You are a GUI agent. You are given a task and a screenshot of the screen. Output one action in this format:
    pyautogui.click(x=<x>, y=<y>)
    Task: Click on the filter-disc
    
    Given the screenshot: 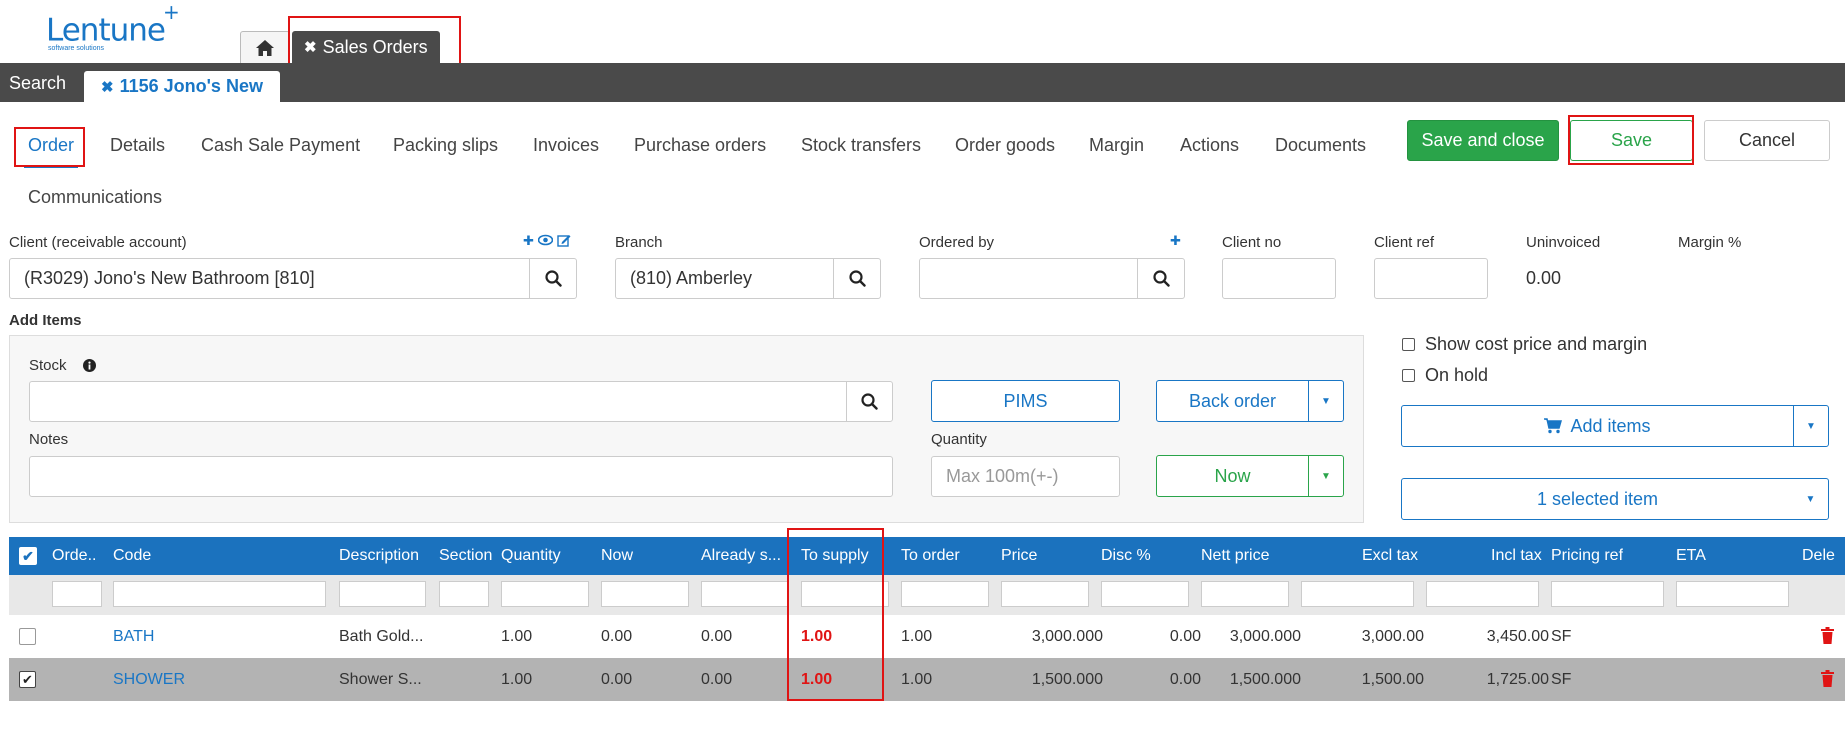 What is the action you would take?
    pyautogui.click(x=1145, y=594)
    